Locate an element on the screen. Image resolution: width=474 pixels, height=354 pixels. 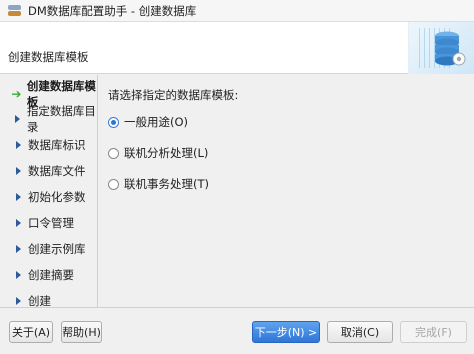
step-password: 口令管理 is located at coordinates (49, 223).